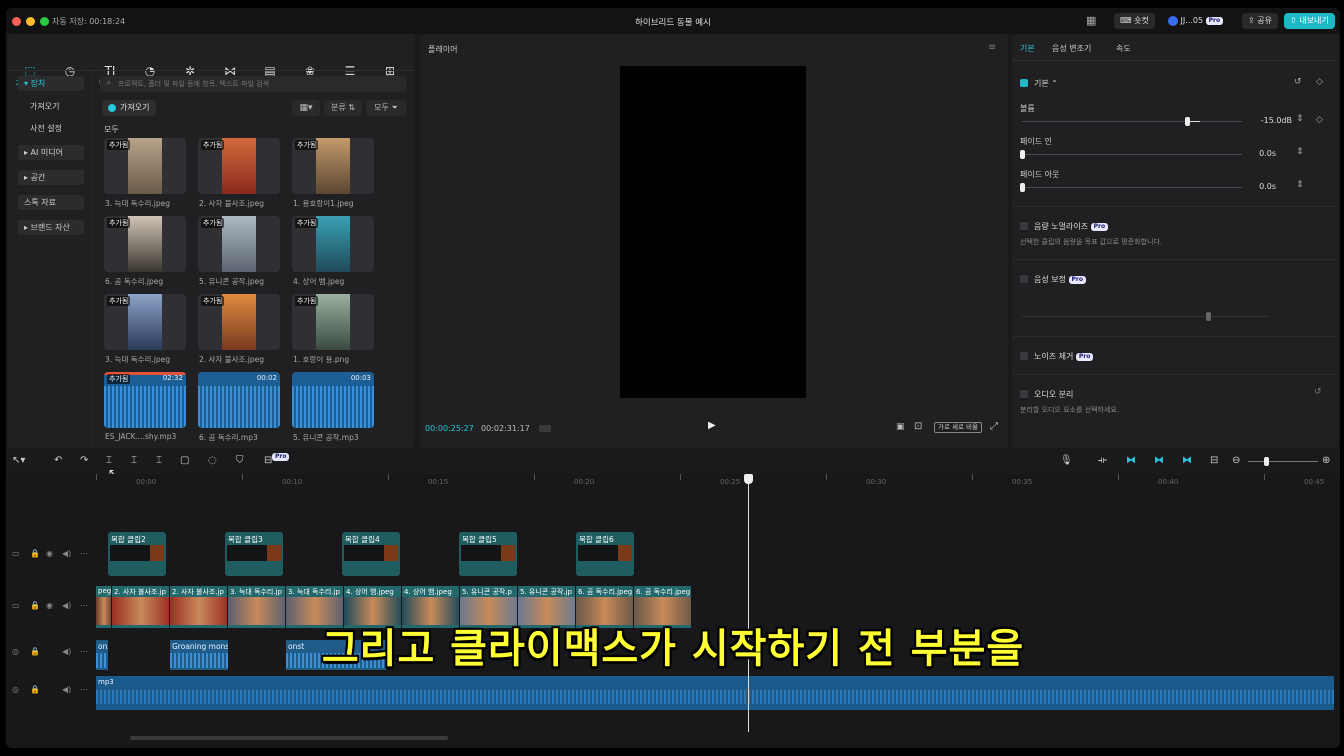  I want to click on fade-in-stepper-icon: ⇕, so click(1300, 152).